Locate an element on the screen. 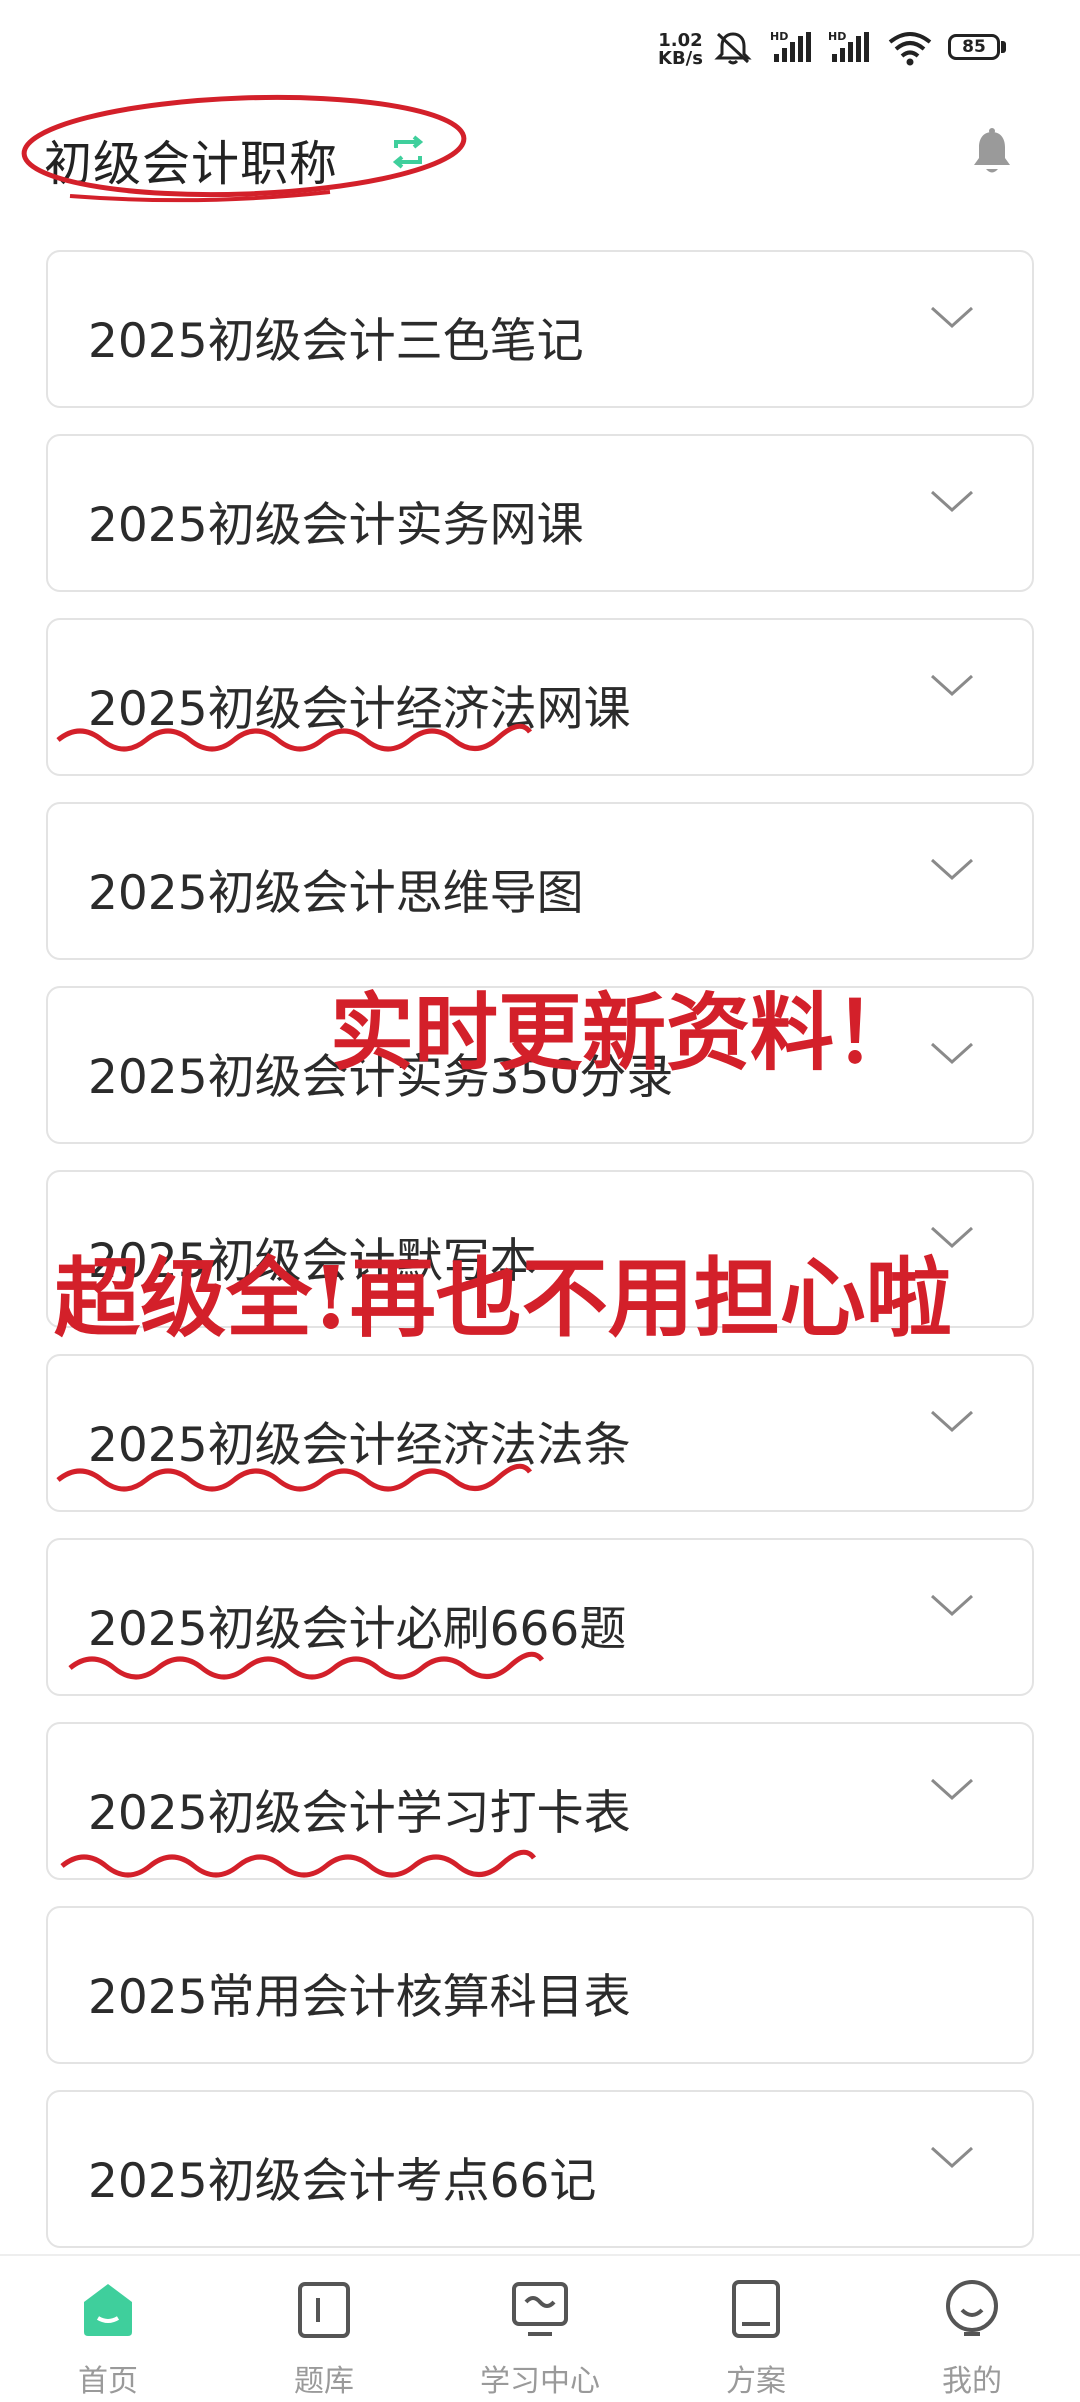  list-item-label: 2025初级会计经济法法条 is located at coordinates (359, 1445).